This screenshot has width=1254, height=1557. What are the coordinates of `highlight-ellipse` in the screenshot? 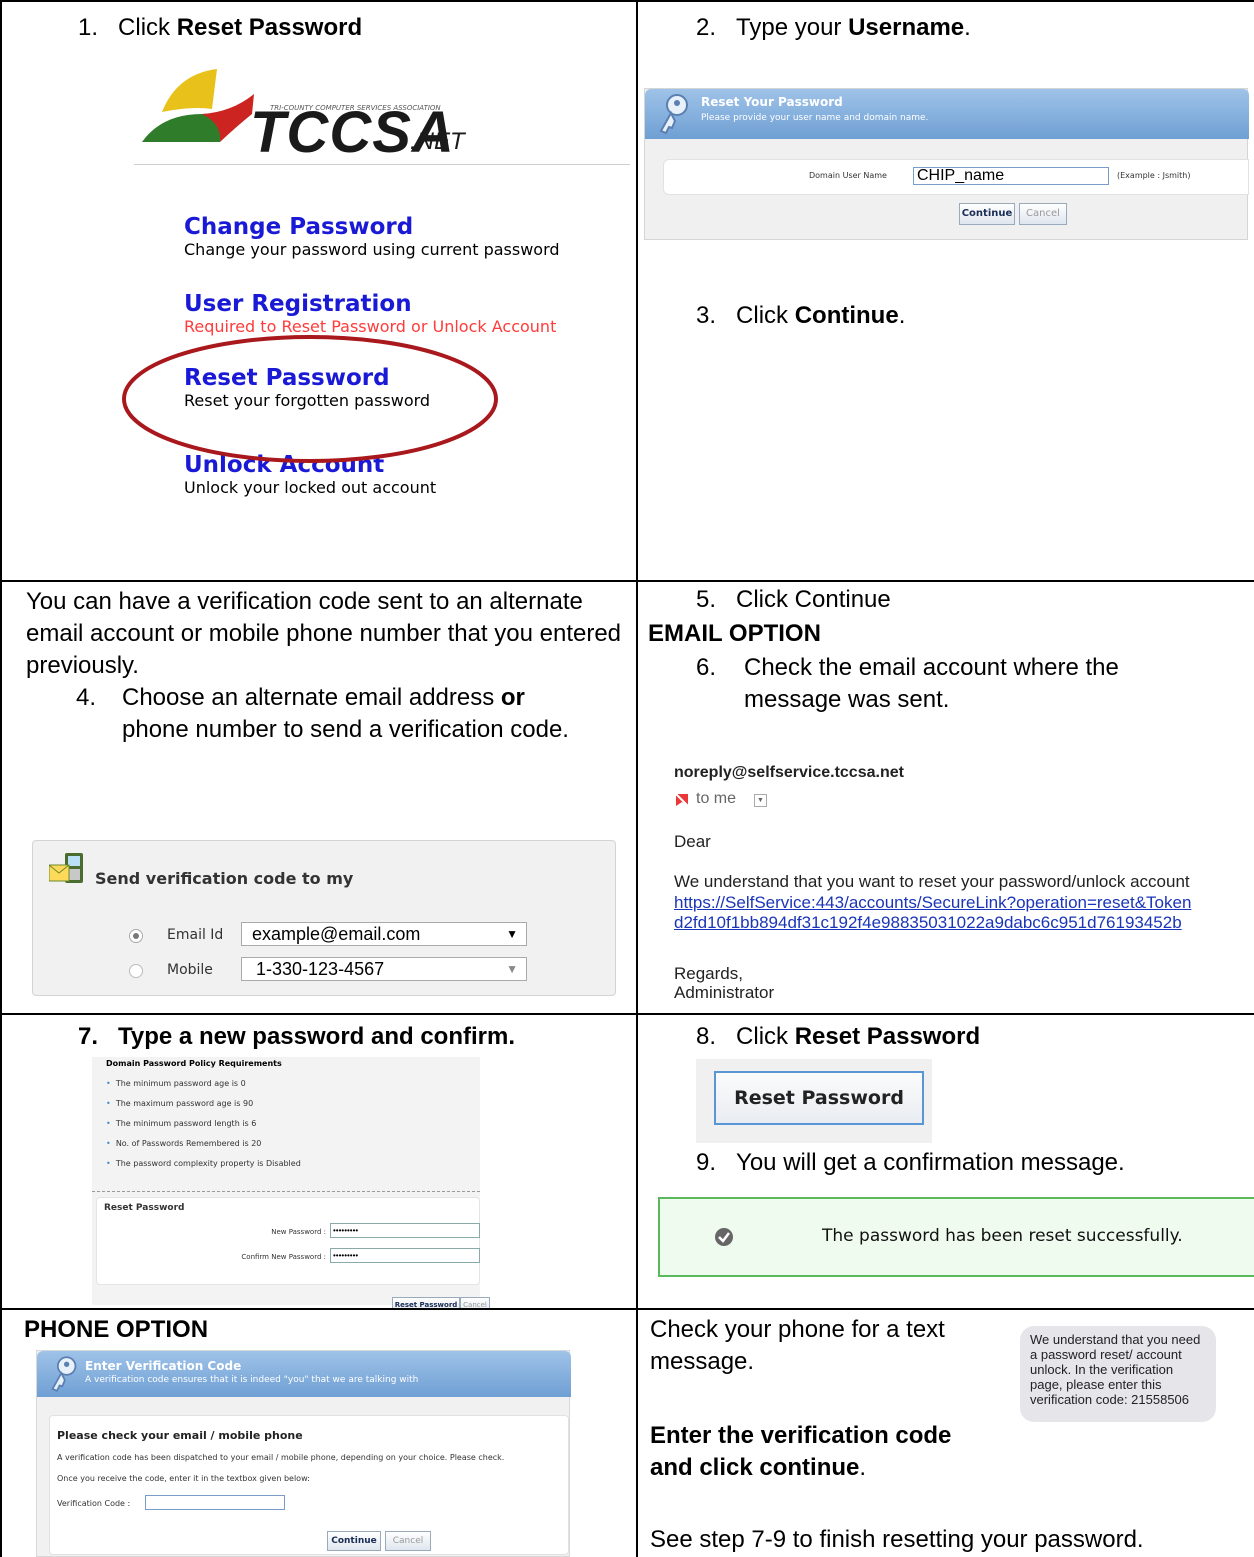 It's located at (310, 399).